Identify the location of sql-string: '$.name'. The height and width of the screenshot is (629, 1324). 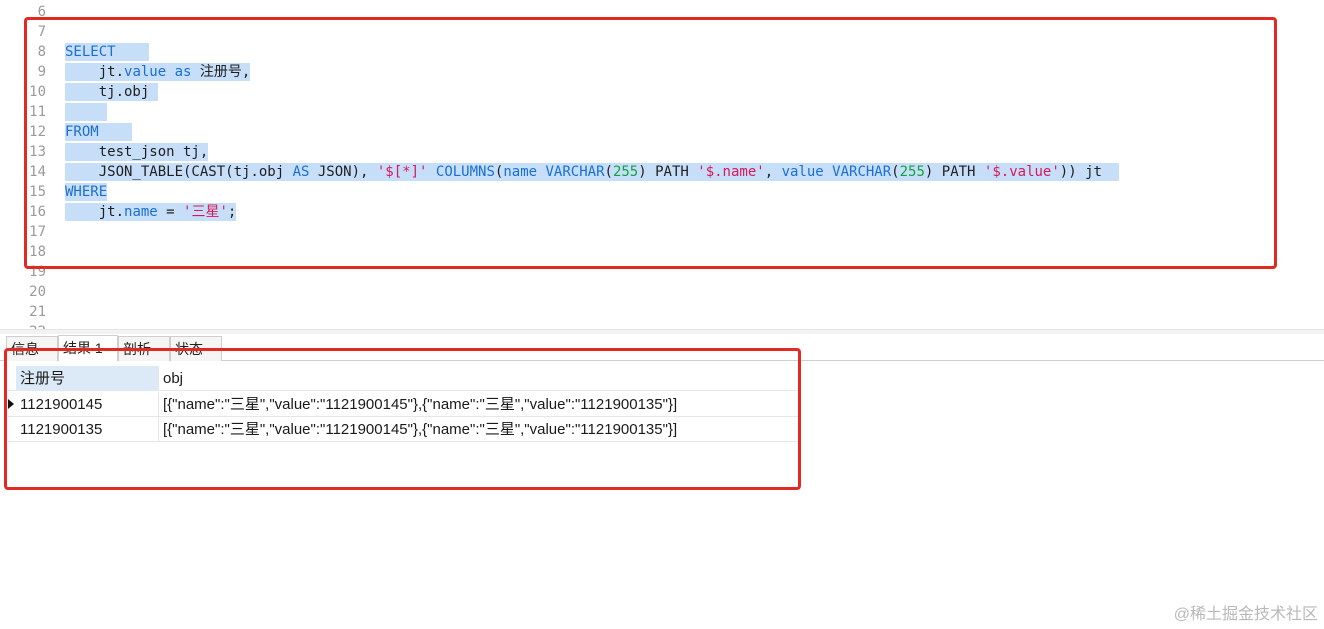
(731, 172).